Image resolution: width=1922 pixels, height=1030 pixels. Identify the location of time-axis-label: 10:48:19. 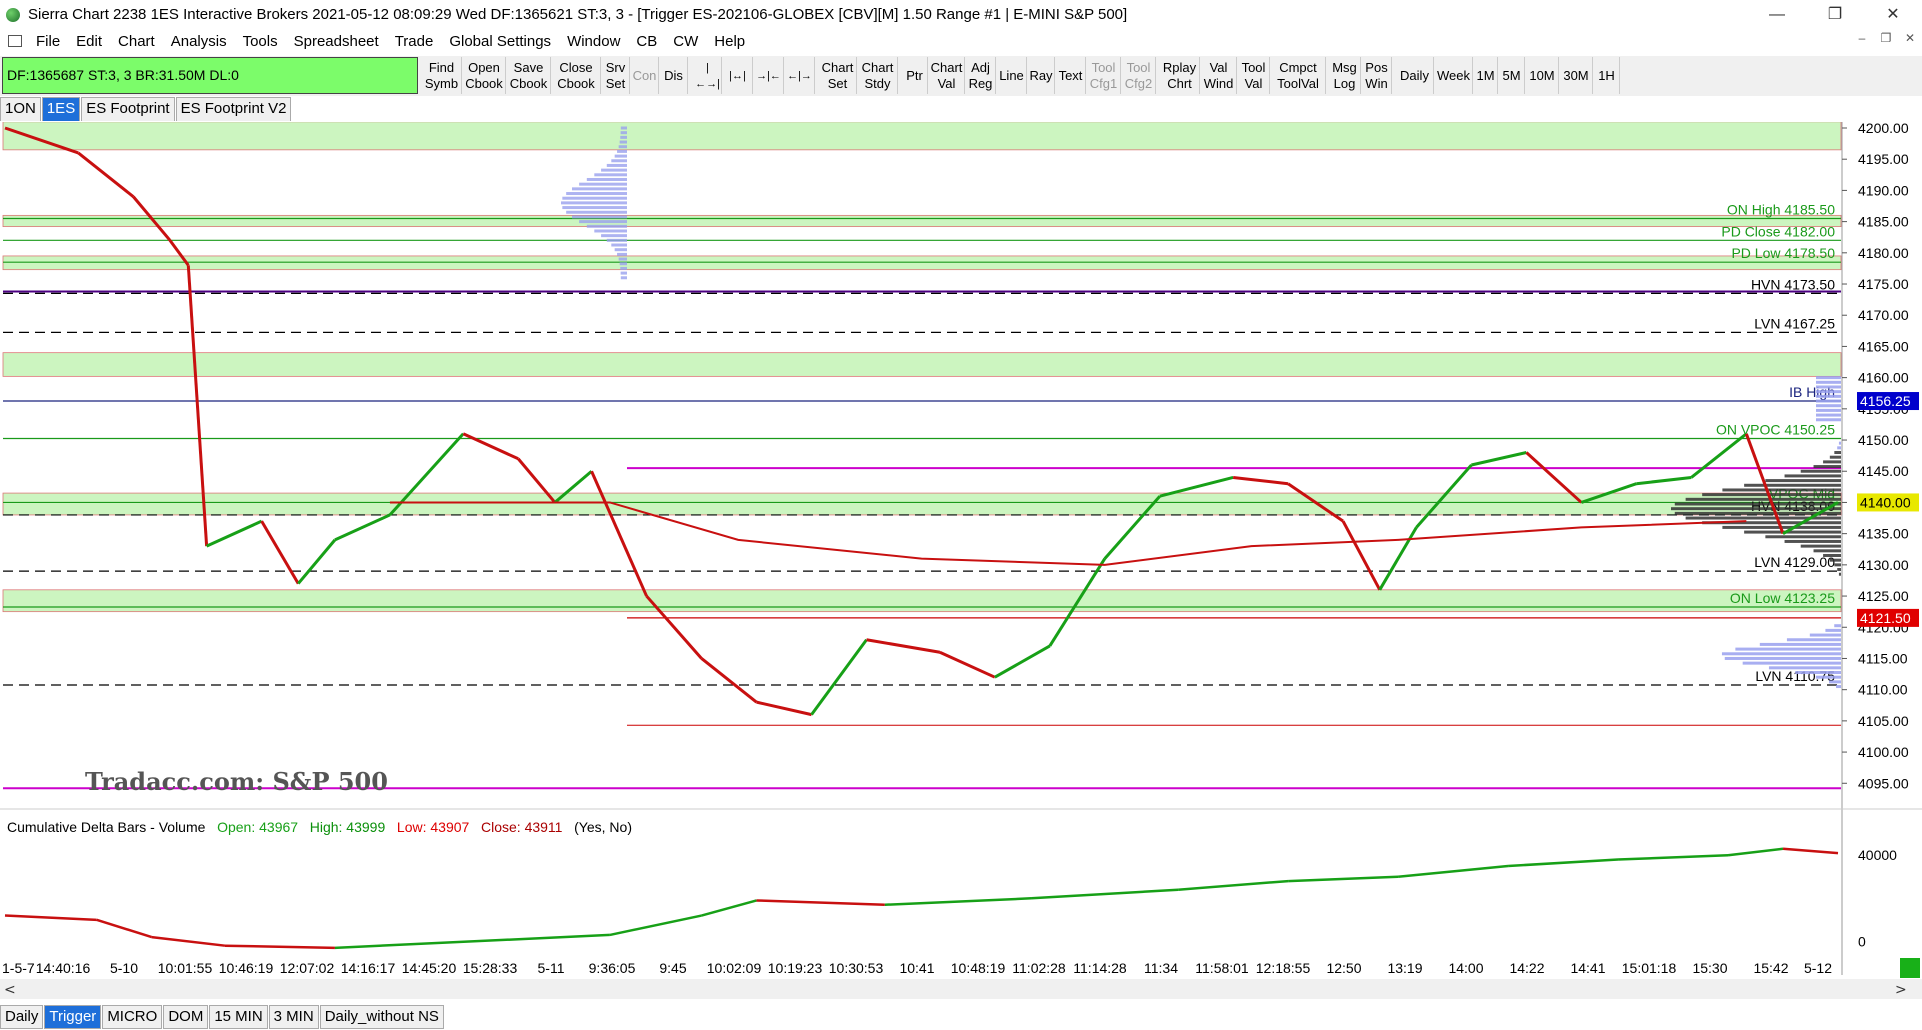
(978, 968).